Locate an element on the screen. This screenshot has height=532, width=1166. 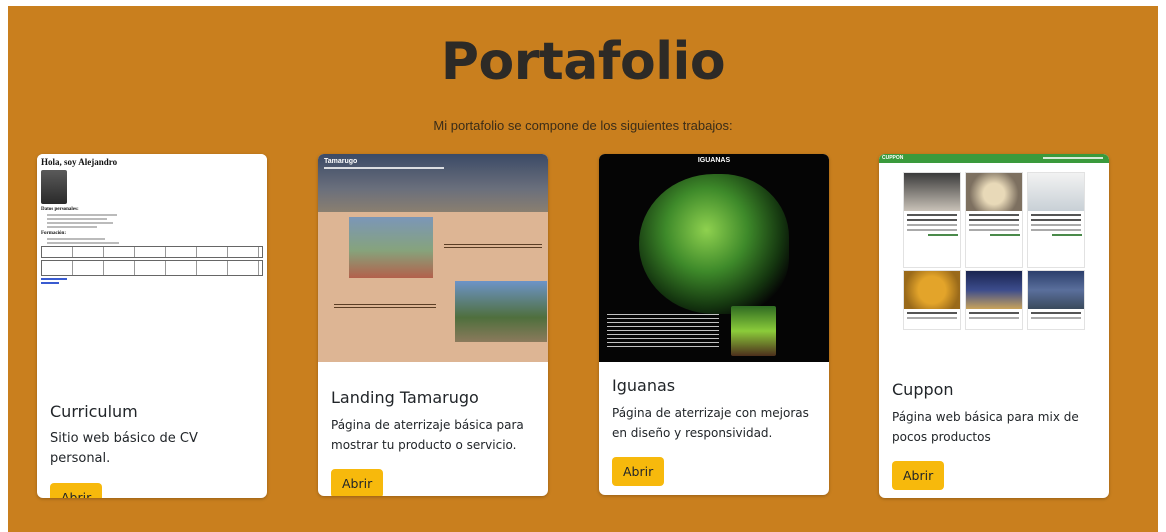
iguanas-thumbnail: IGUANAS is located at coordinates (714, 258).